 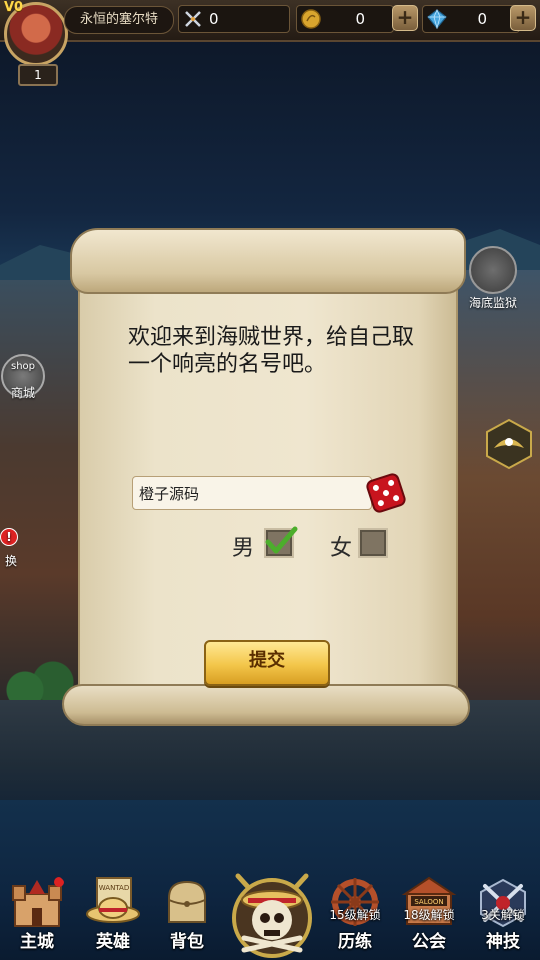 I want to click on diamond-counter: 0, so click(x=471, y=19).